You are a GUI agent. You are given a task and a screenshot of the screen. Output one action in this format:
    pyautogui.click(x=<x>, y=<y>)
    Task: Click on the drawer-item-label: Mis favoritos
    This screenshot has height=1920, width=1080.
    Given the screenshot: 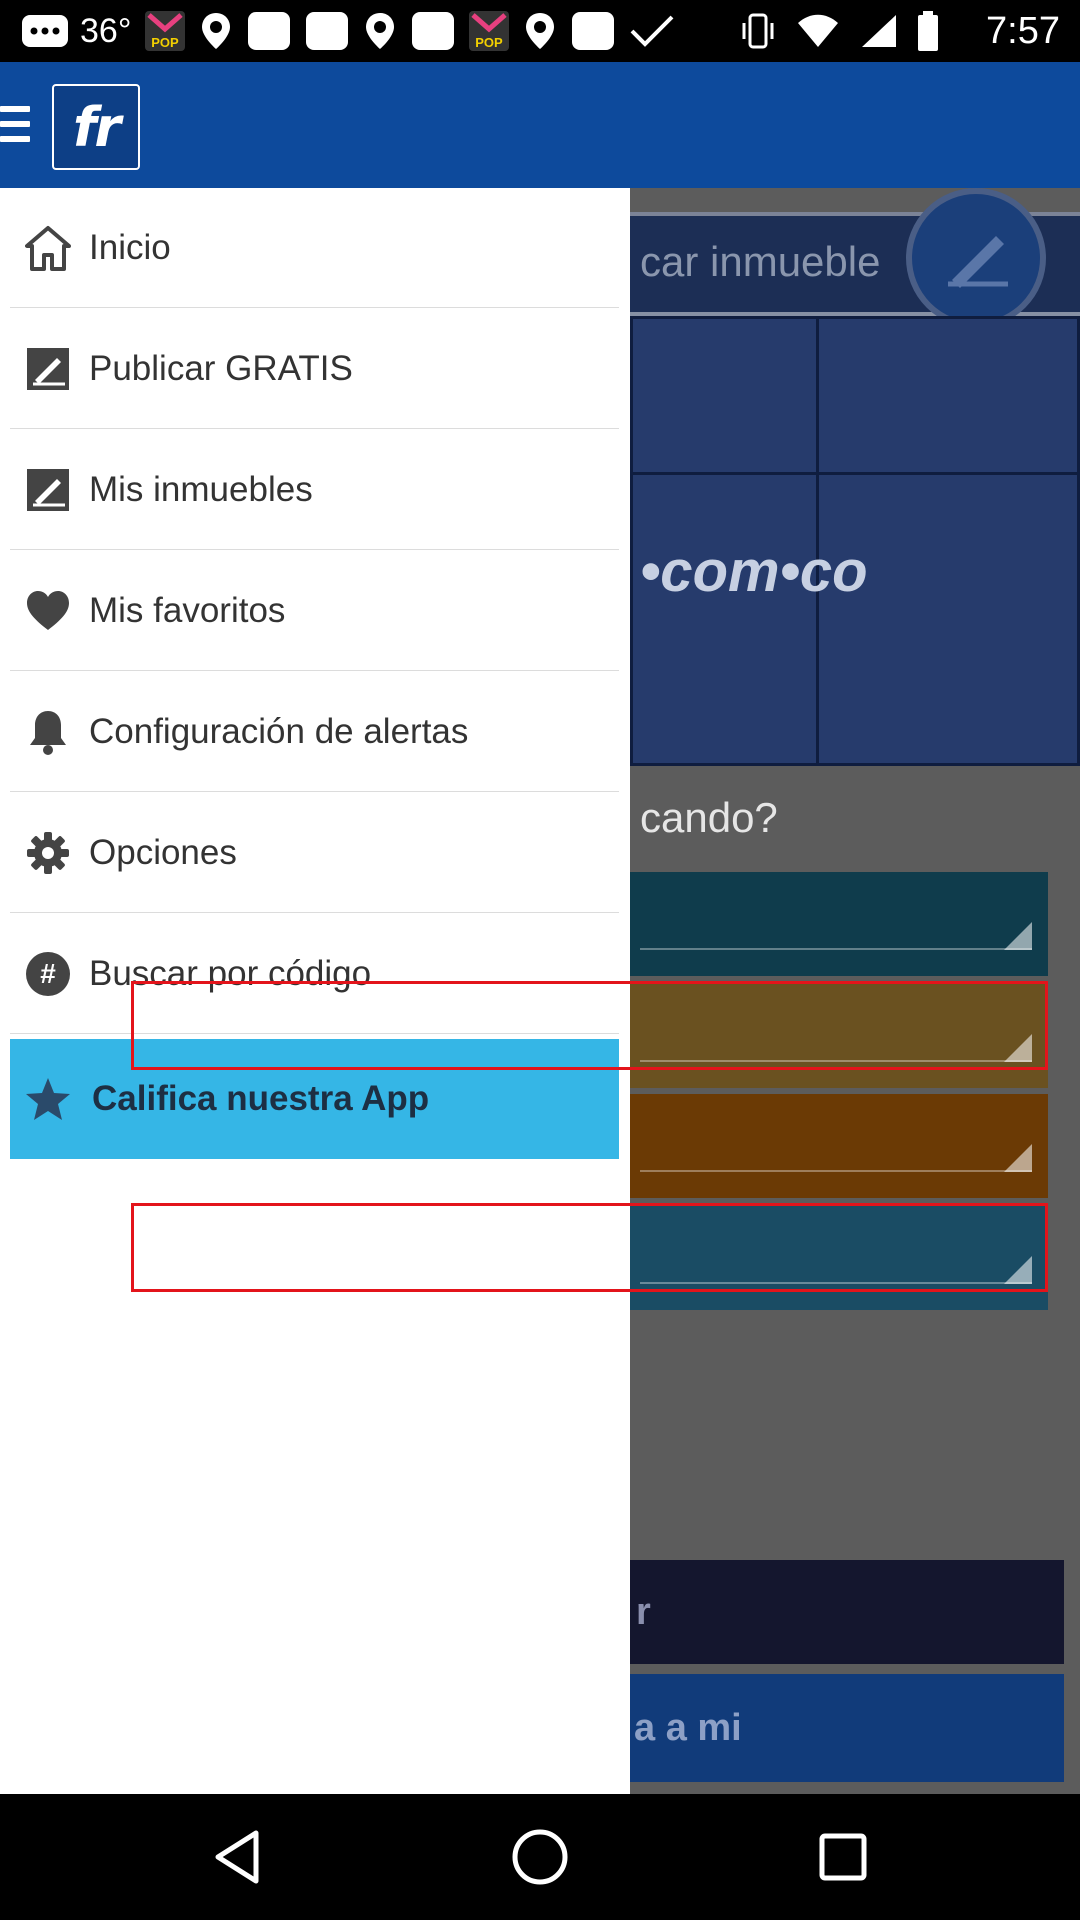 What is the action you would take?
    pyautogui.click(x=187, y=610)
    